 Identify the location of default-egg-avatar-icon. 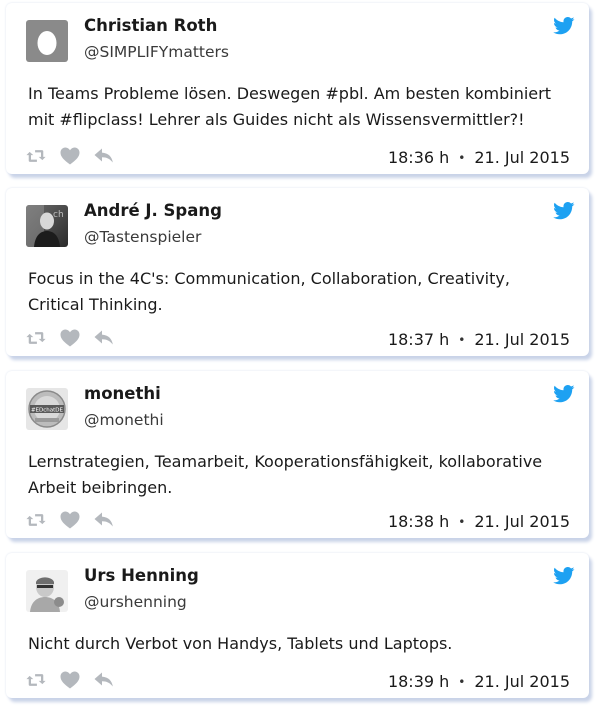
(47, 41).